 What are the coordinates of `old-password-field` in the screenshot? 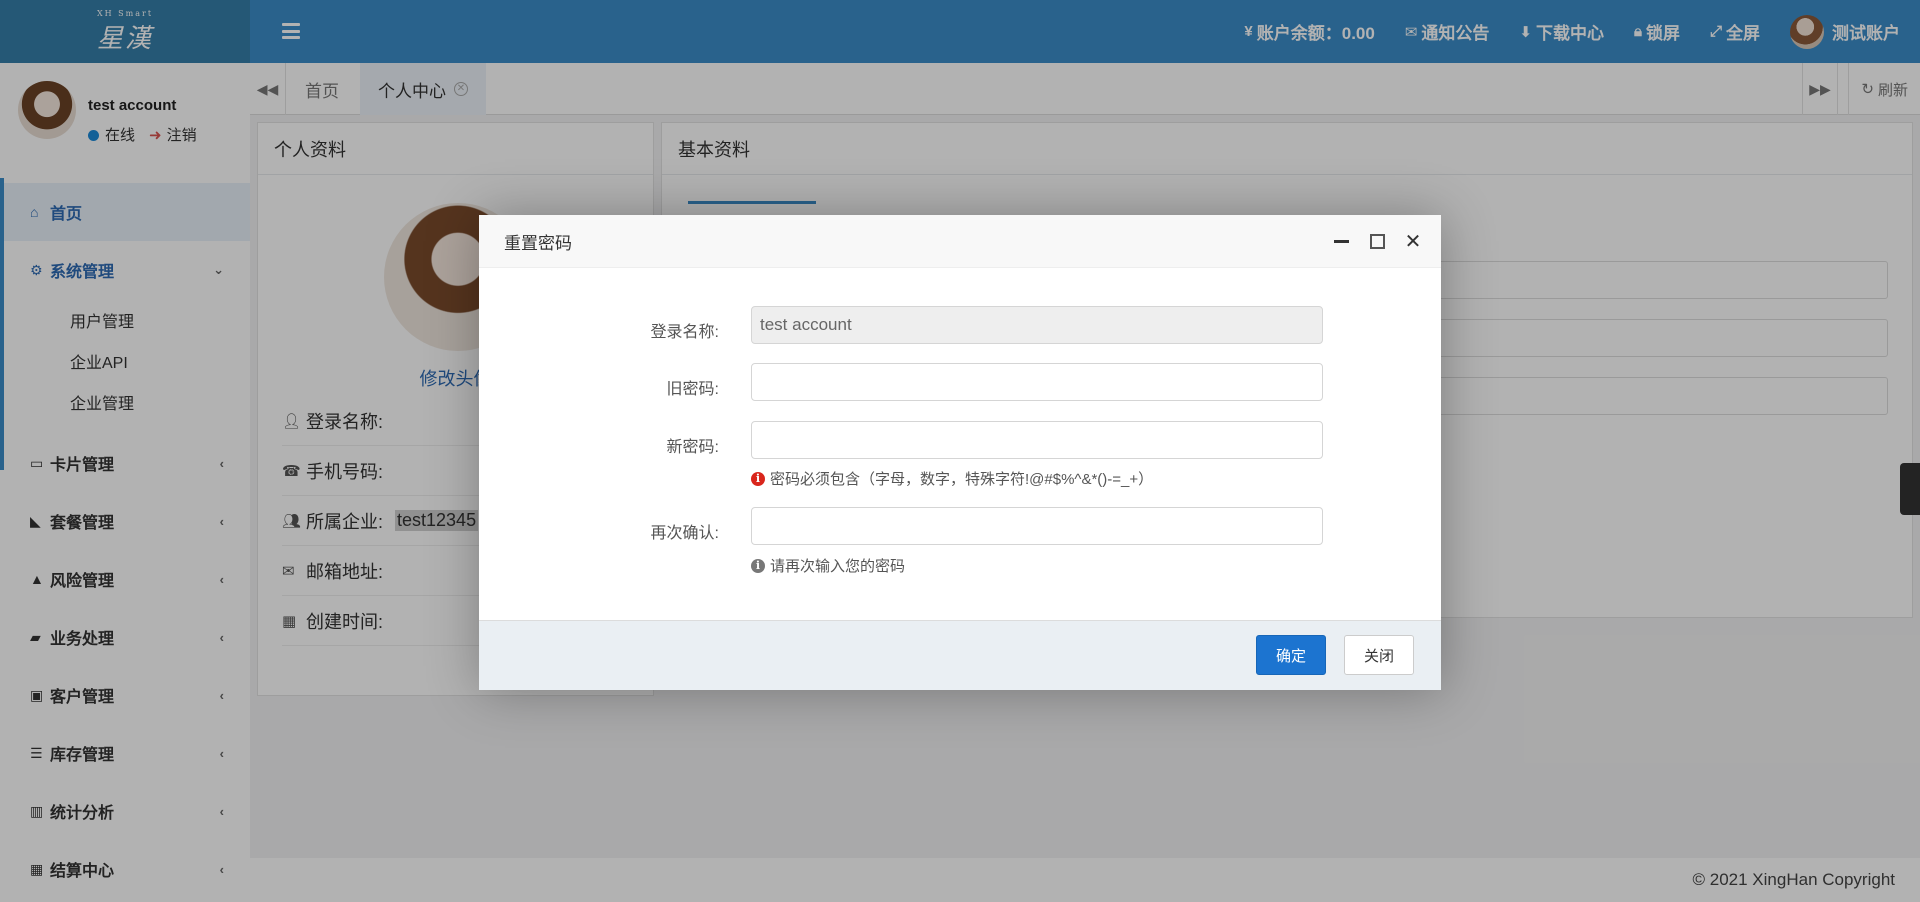 It's located at (1037, 382).